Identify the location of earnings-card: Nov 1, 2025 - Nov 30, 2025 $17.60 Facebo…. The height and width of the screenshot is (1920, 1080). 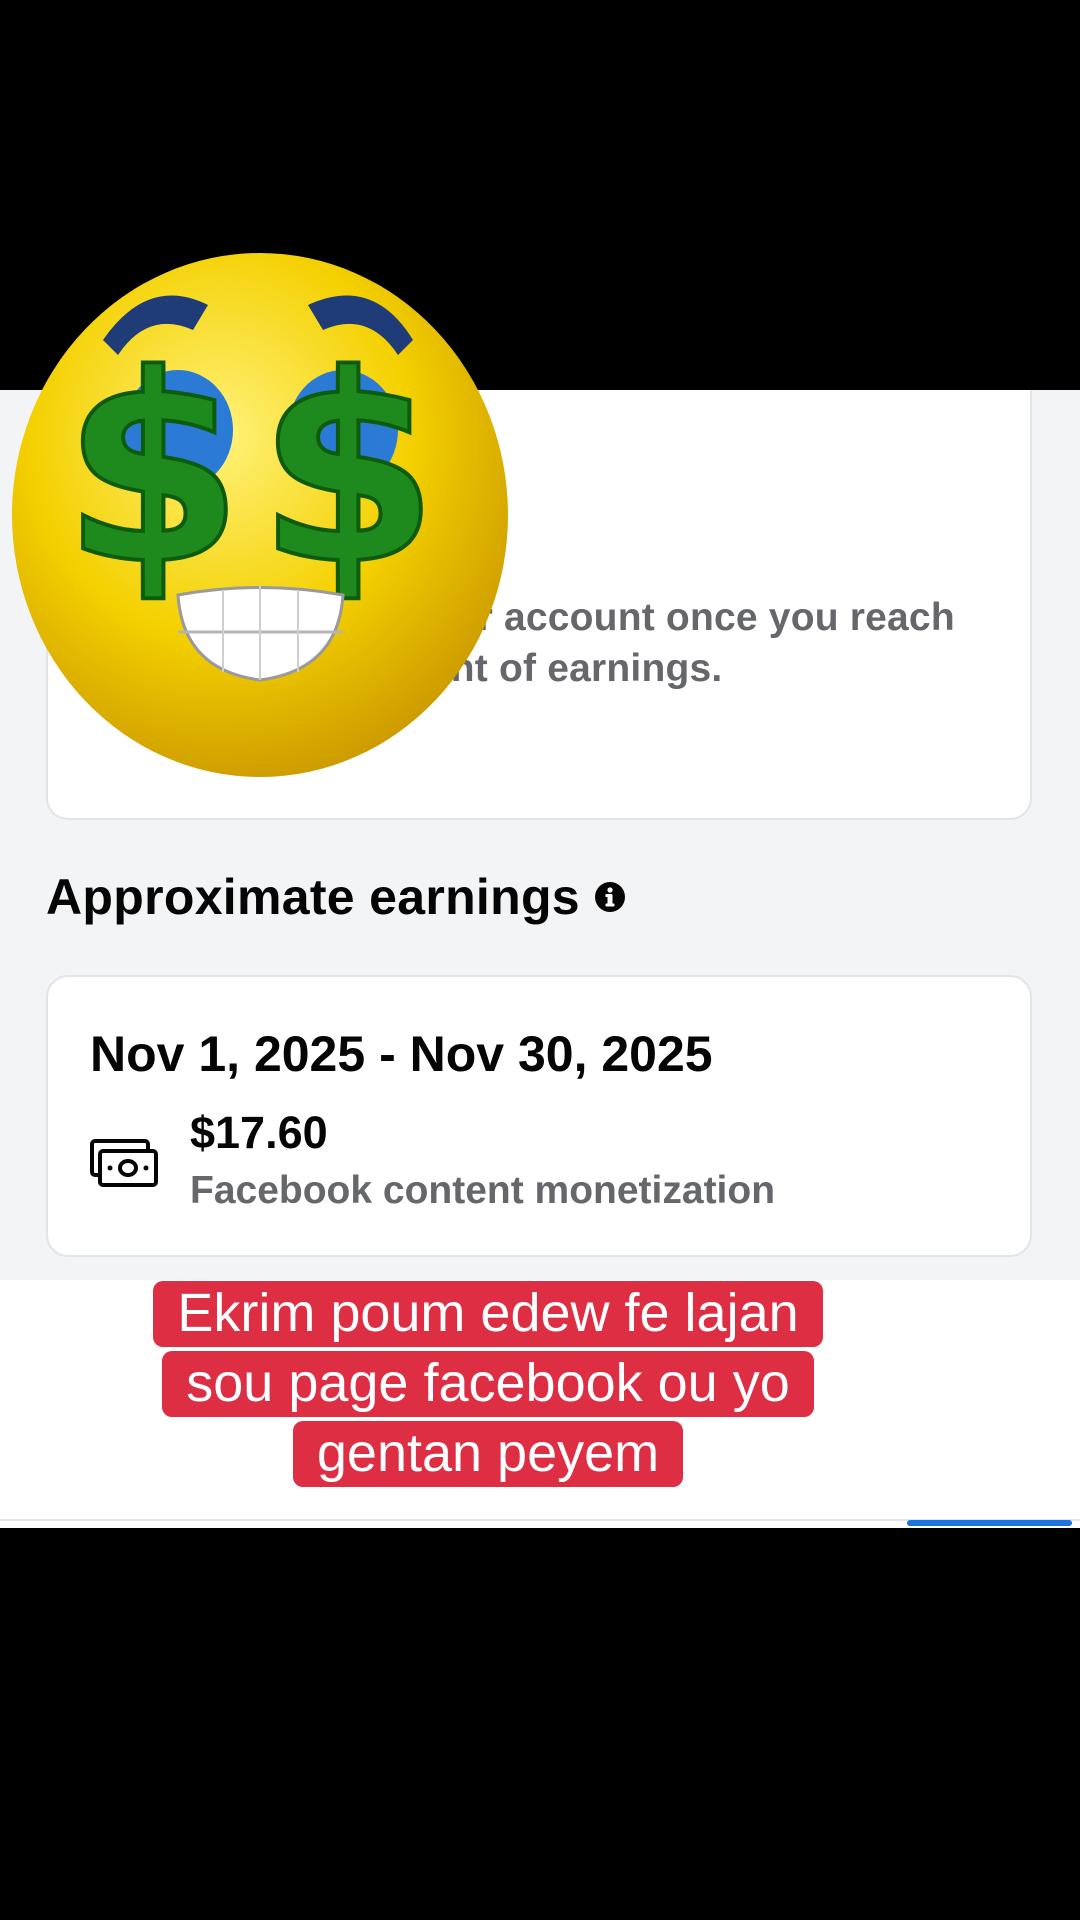
(539, 1116).